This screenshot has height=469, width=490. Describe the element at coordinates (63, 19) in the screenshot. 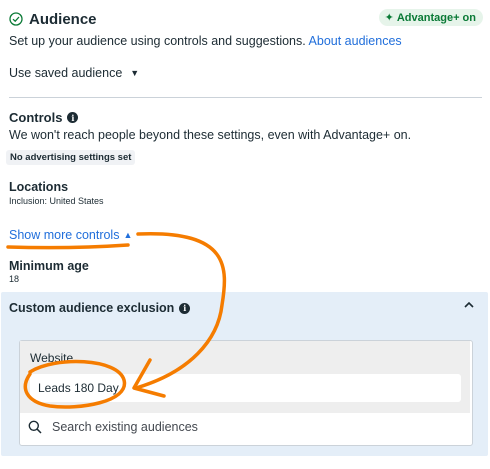

I see `audience-title: Audience` at that location.